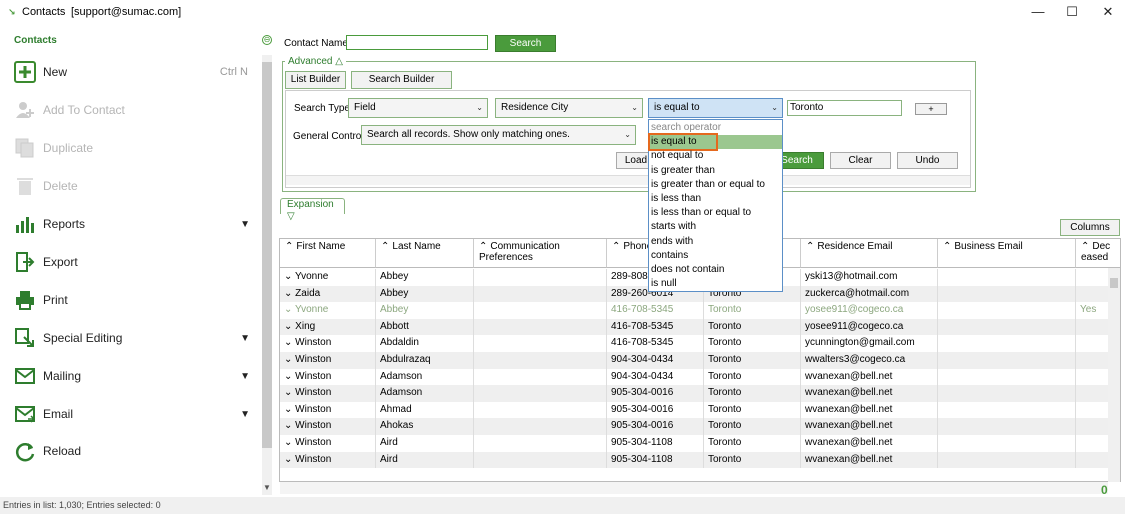  I want to click on collapse-icon: ⊖, so click(267, 40).